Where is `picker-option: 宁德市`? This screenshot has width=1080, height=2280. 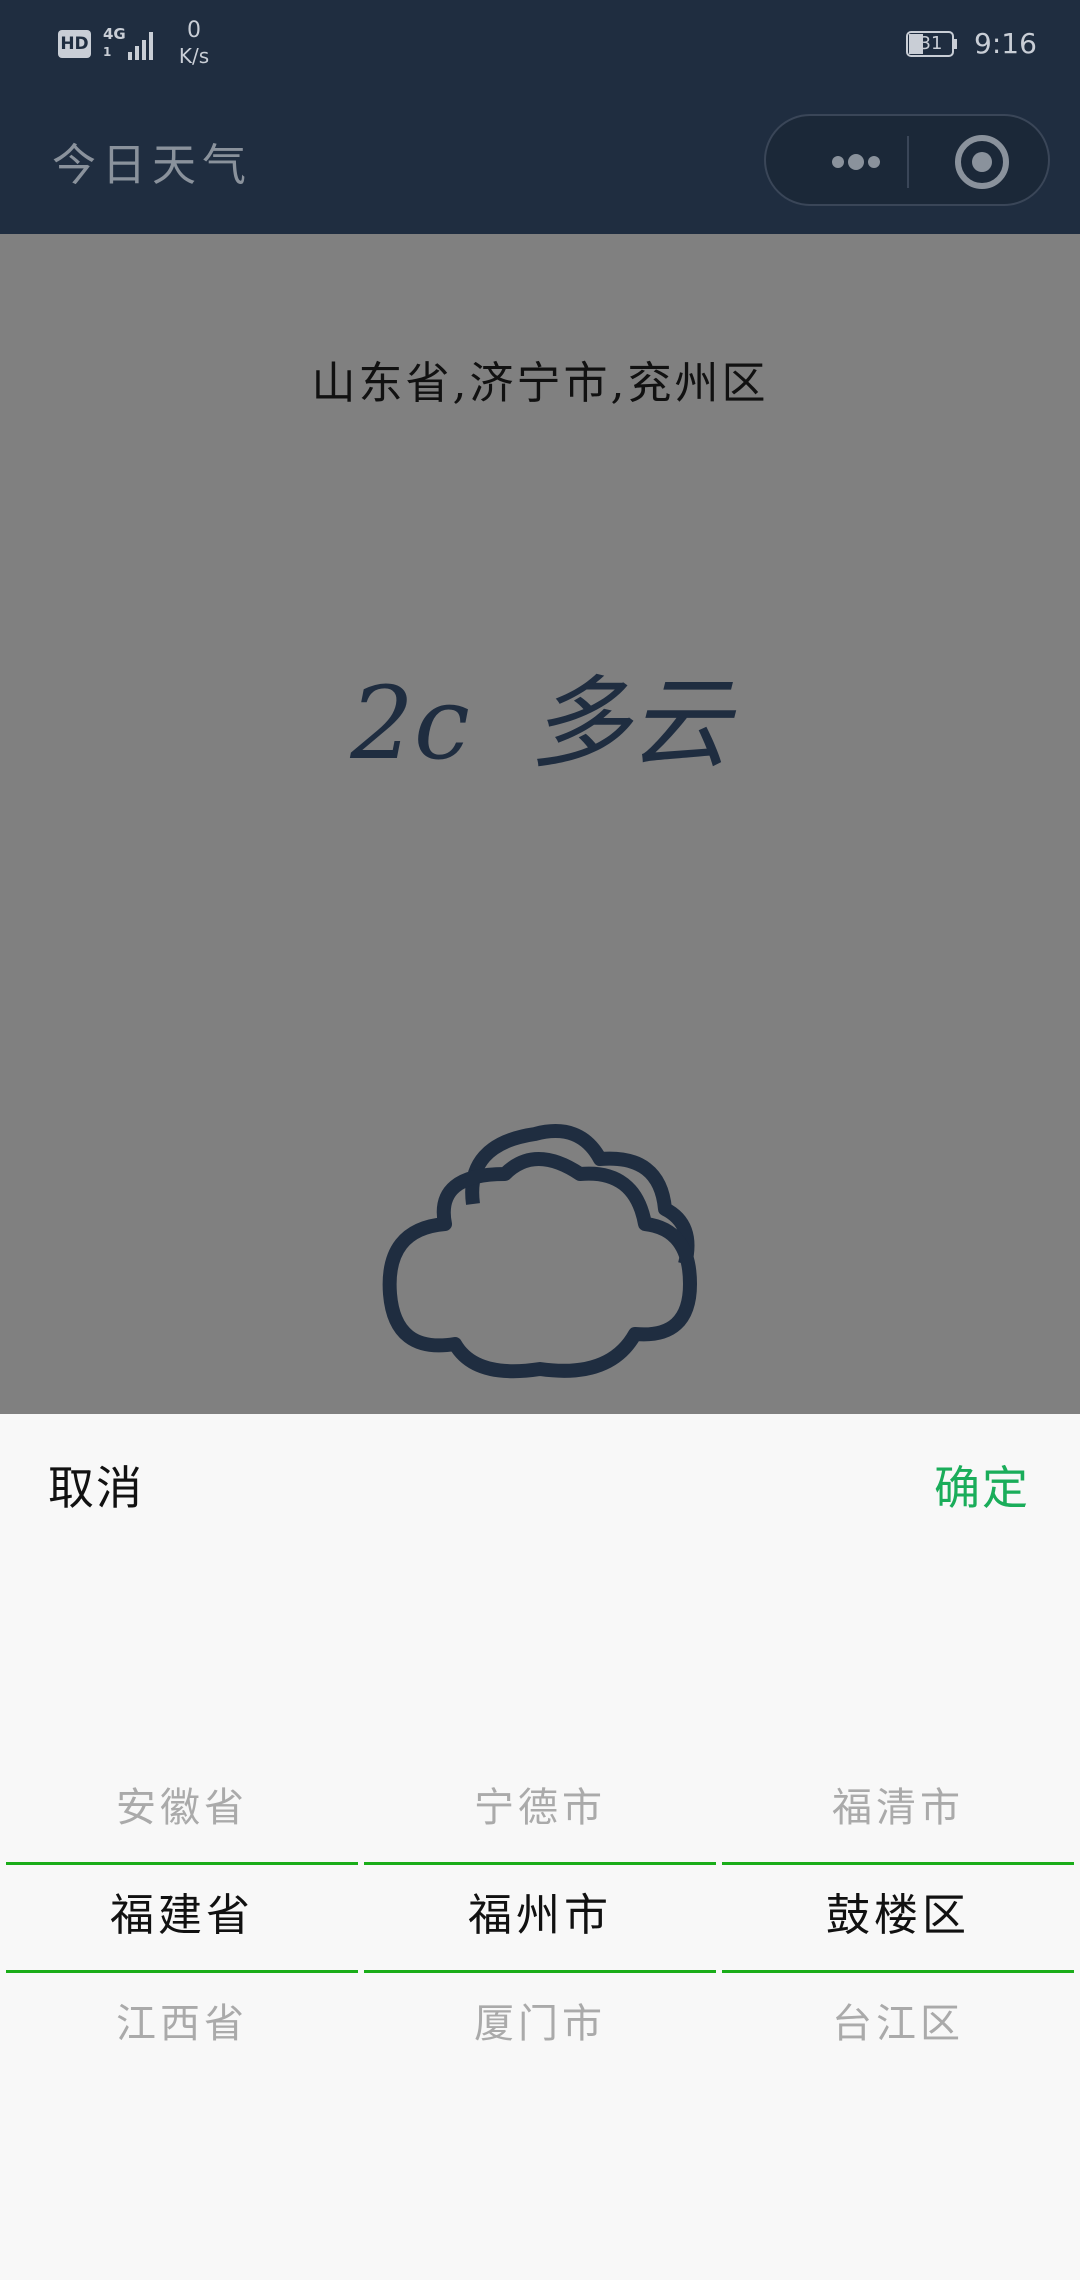
picker-option: 宁德市 is located at coordinates (540, 1808).